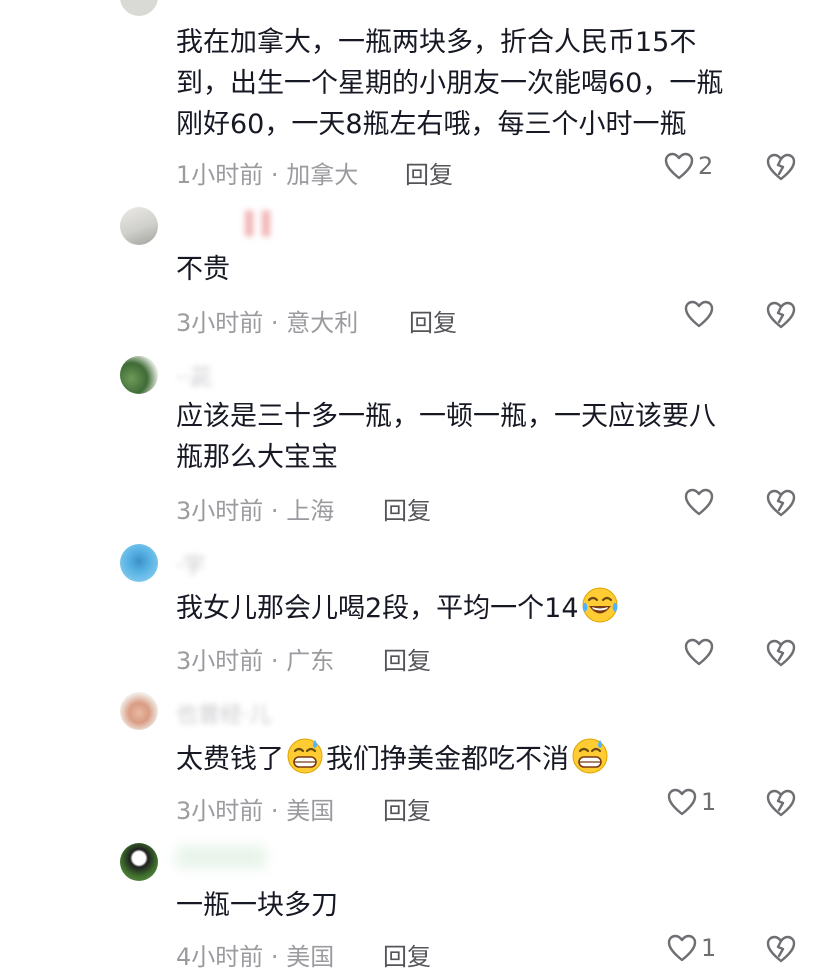  Describe the element at coordinates (220, 175) in the screenshot. I see `comment-time: 1小时前` at that location.